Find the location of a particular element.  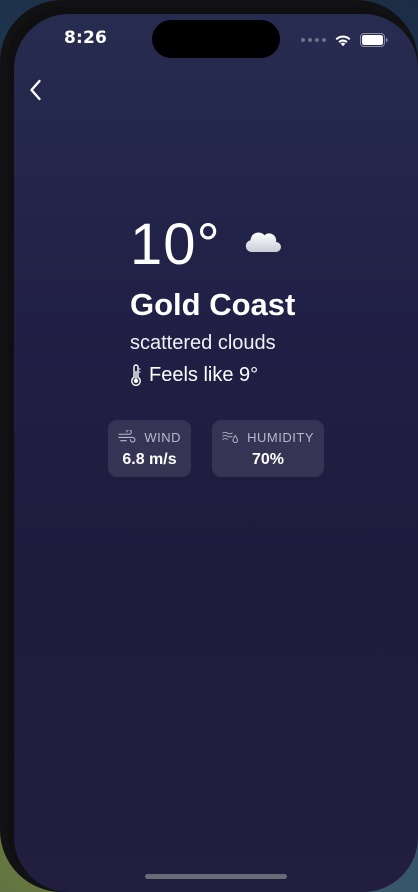

feels-like-row: Feels like 9° is located at coordinates (260, 375).